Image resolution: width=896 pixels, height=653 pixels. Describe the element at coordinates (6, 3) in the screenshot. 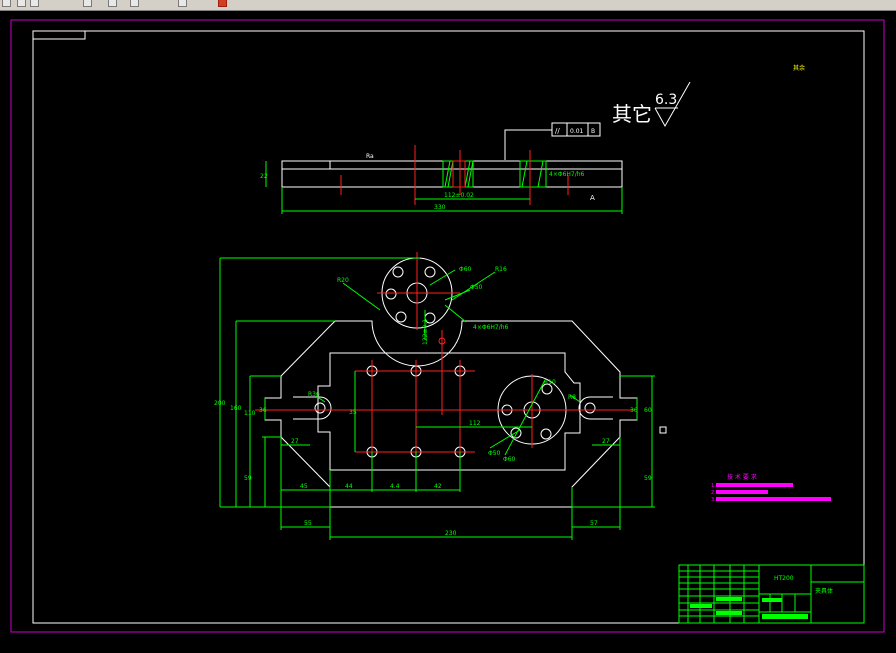

I see `refresh-icon` at that location.